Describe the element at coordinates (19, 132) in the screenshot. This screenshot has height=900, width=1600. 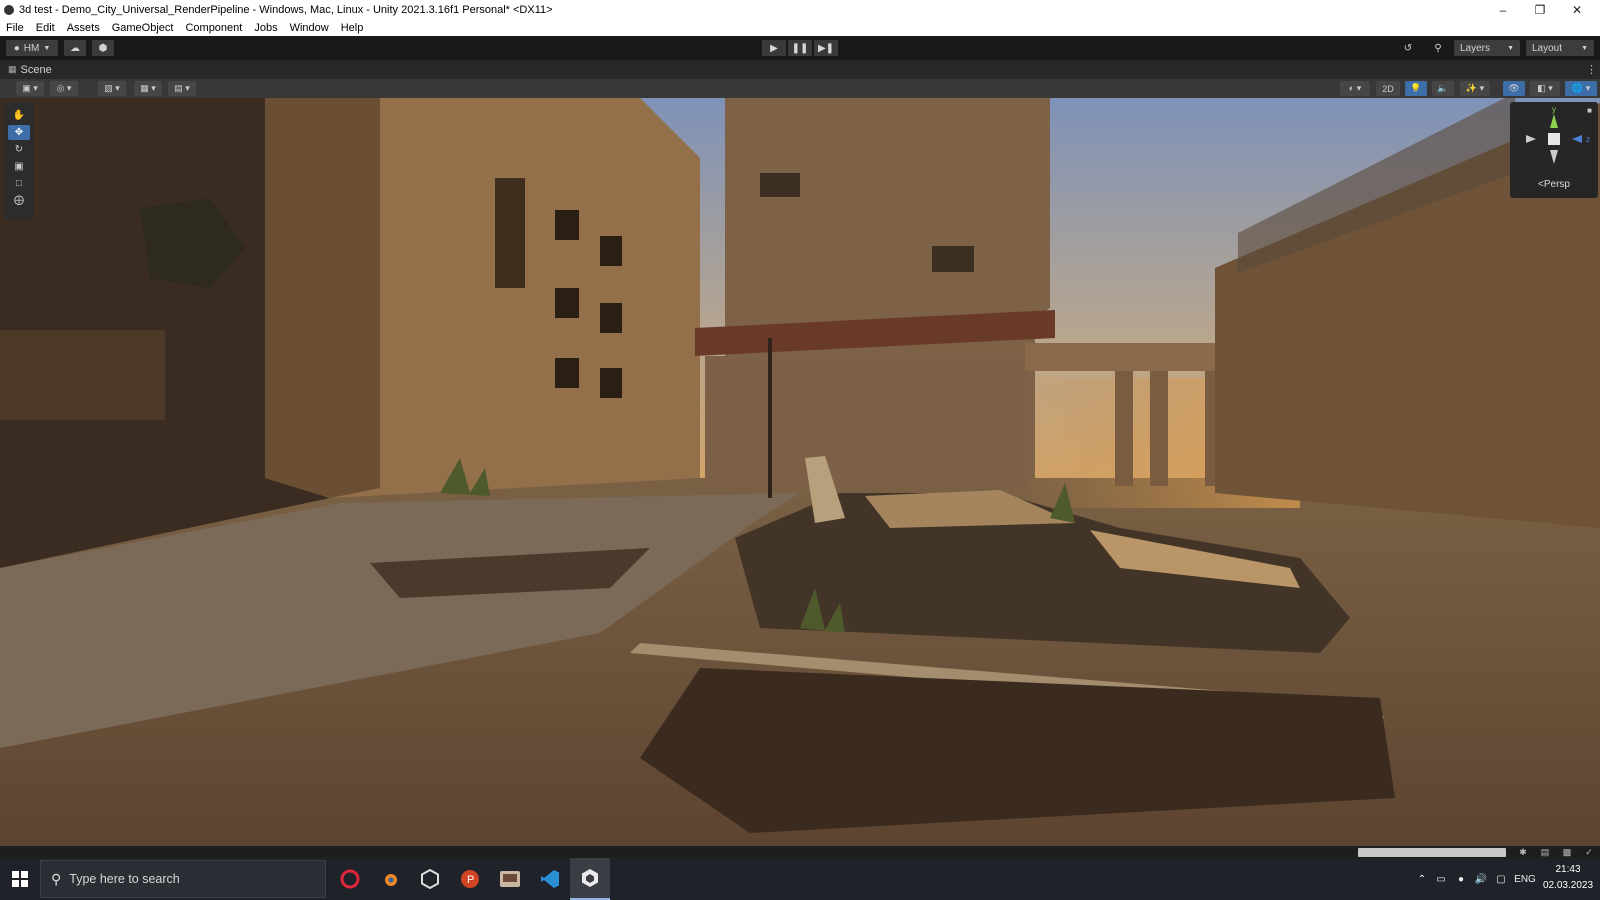
I see `move-tool-icon: ✥` at that location.